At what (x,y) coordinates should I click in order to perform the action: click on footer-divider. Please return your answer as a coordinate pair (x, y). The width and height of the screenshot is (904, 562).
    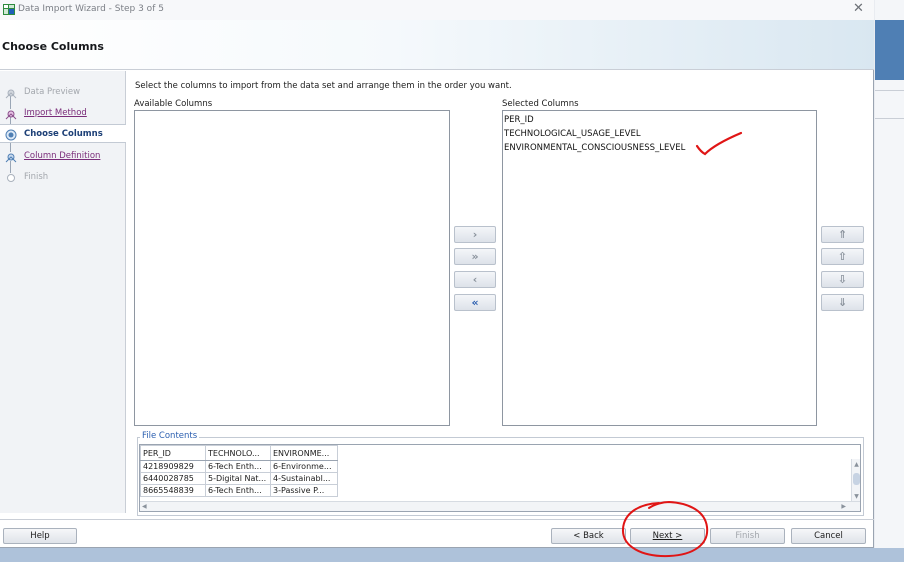
    Looking at the image, I should click on (437, 519).